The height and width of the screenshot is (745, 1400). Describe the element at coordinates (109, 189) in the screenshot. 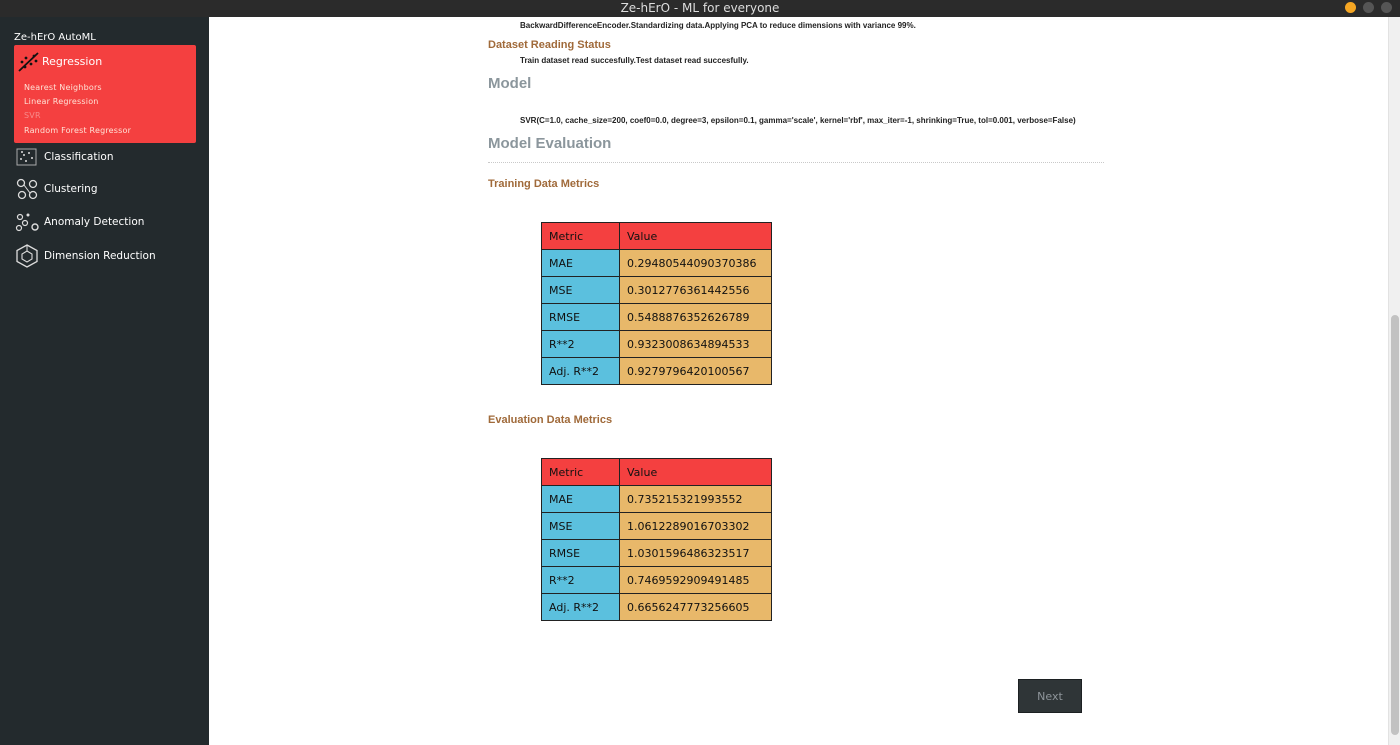

I see `sidebar-item-clustering: Clustering` at that location.